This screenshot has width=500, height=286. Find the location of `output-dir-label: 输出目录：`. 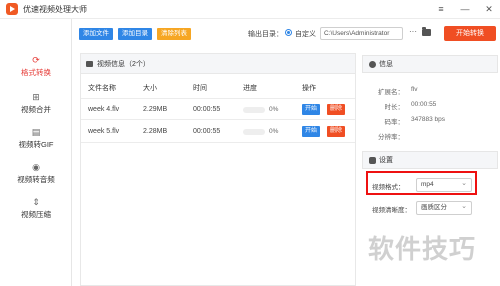

output-dir-label: 输出目录： is located at coordinates (265, 34).